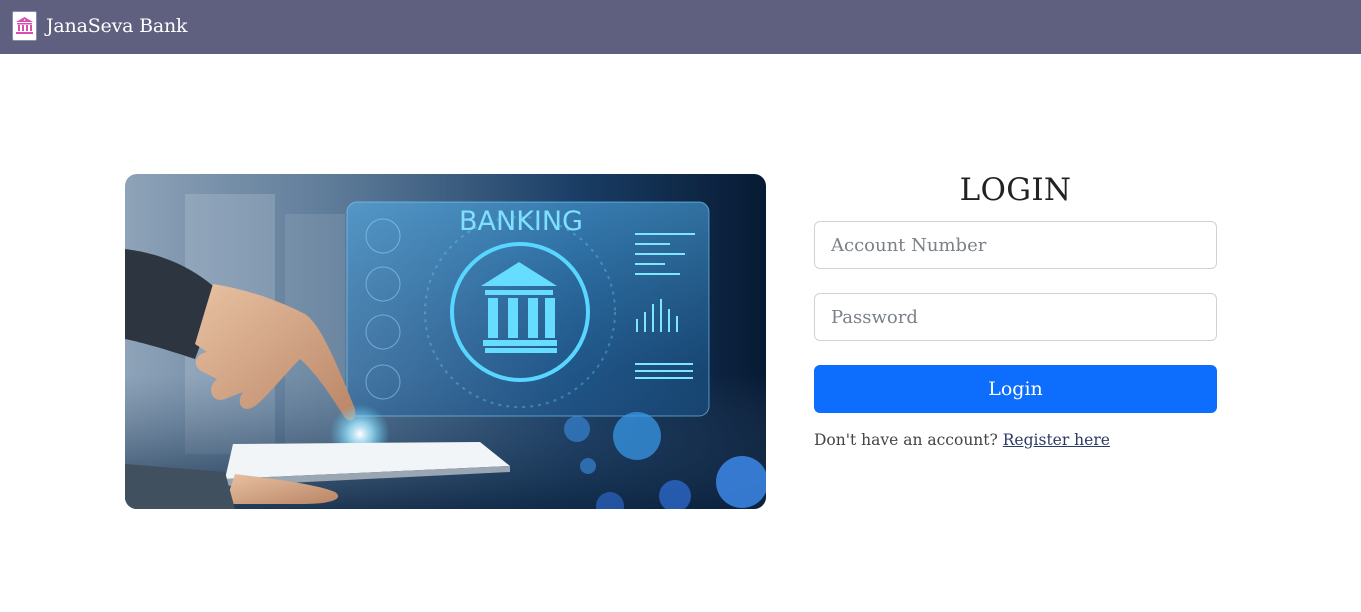 This screenshot has width=1361, height=612. What do you see at coordinates (521, 221) in the screenshot?
I see `hero-banking-text: BANKING` at bounding box center [521, 221].